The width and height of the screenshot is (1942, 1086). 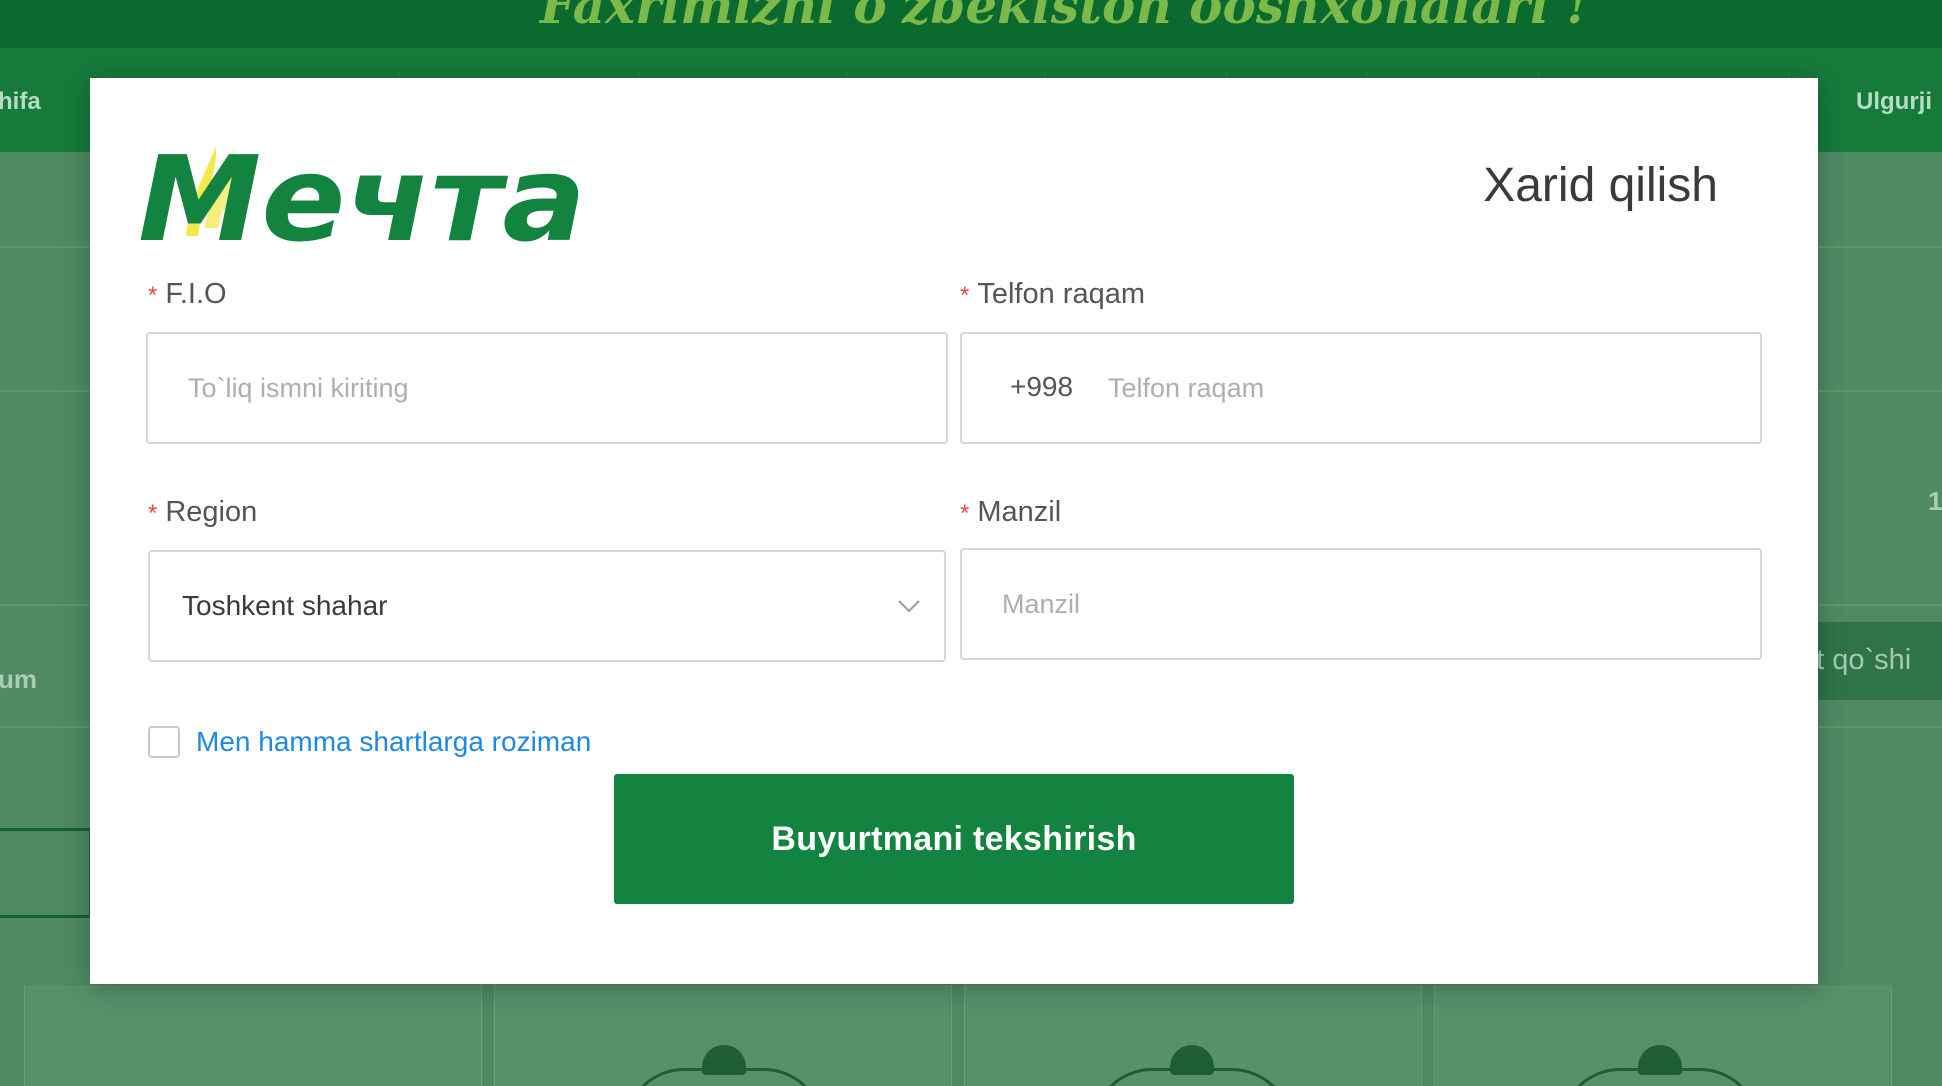 What do you see at coordinates (547, 606) in the screenshot?
I see `region-select: Toshkent shahar` at bounding box center [547, 606].